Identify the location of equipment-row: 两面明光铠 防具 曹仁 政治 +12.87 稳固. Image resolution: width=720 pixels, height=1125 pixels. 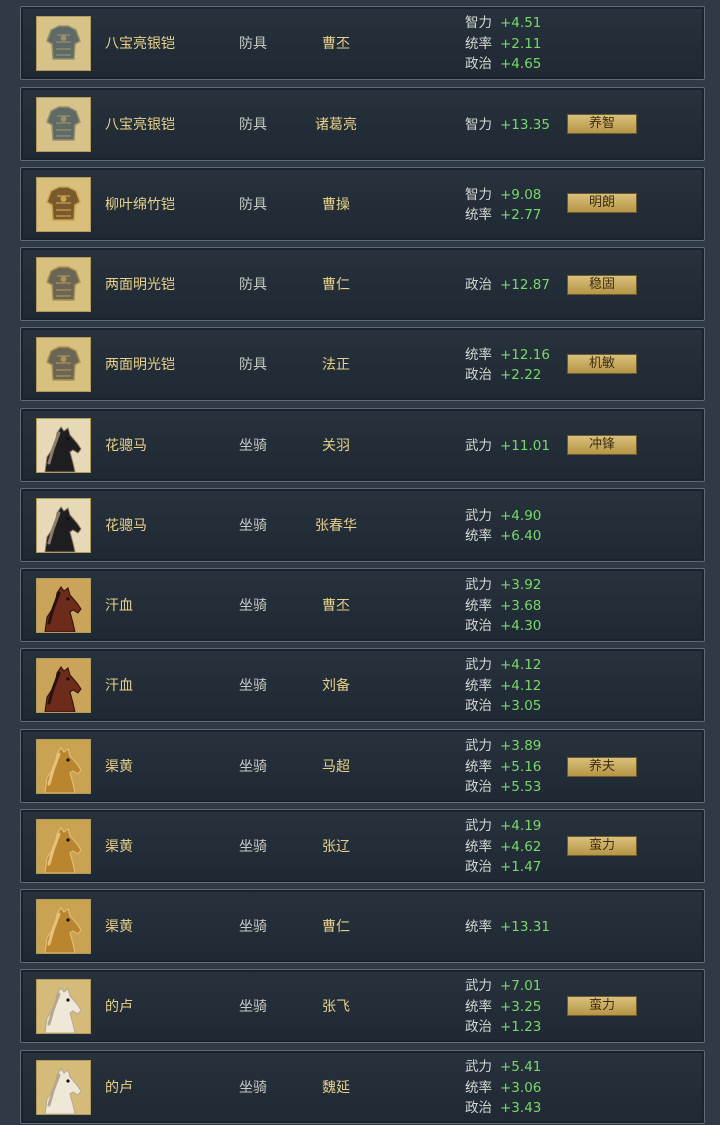
(362, 284).